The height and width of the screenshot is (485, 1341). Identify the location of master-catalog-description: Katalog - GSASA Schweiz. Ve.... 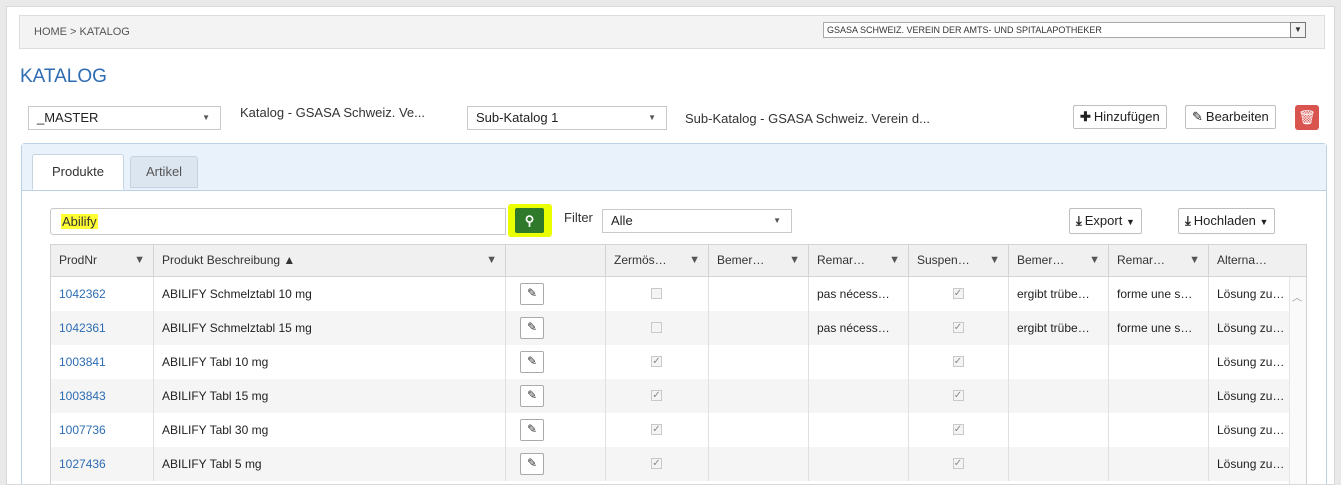
(332, 112).